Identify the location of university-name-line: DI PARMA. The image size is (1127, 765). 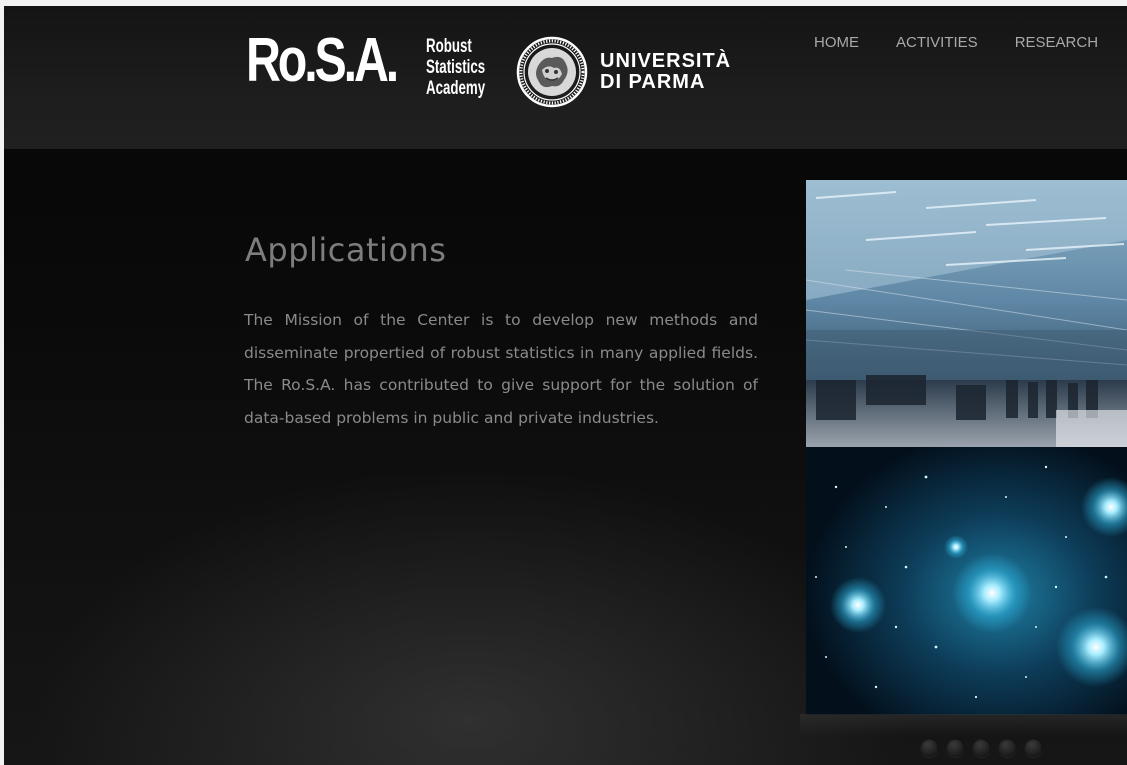
(653, 82).